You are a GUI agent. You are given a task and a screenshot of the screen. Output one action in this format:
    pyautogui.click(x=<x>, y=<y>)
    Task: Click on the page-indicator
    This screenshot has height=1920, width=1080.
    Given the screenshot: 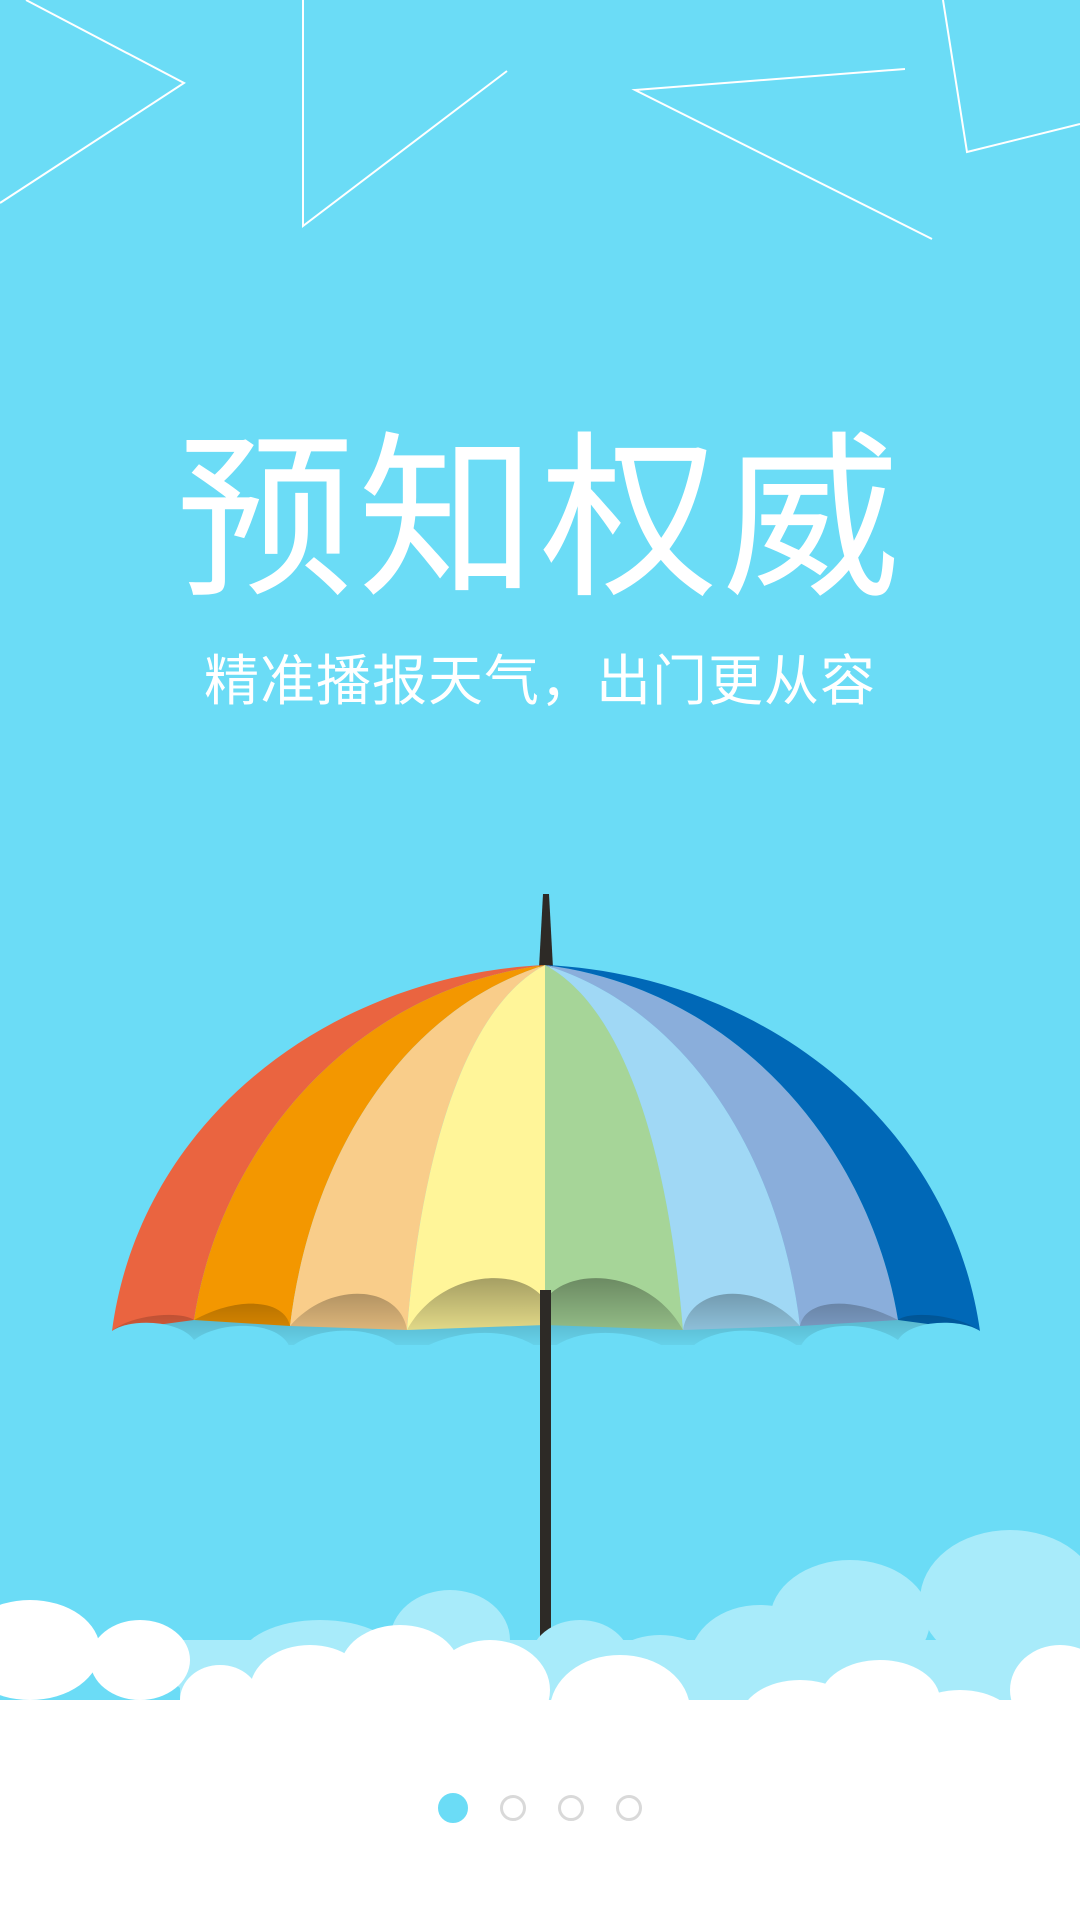 What is the action you would take?
    pyautogui.click(x=540, y=1808)
    